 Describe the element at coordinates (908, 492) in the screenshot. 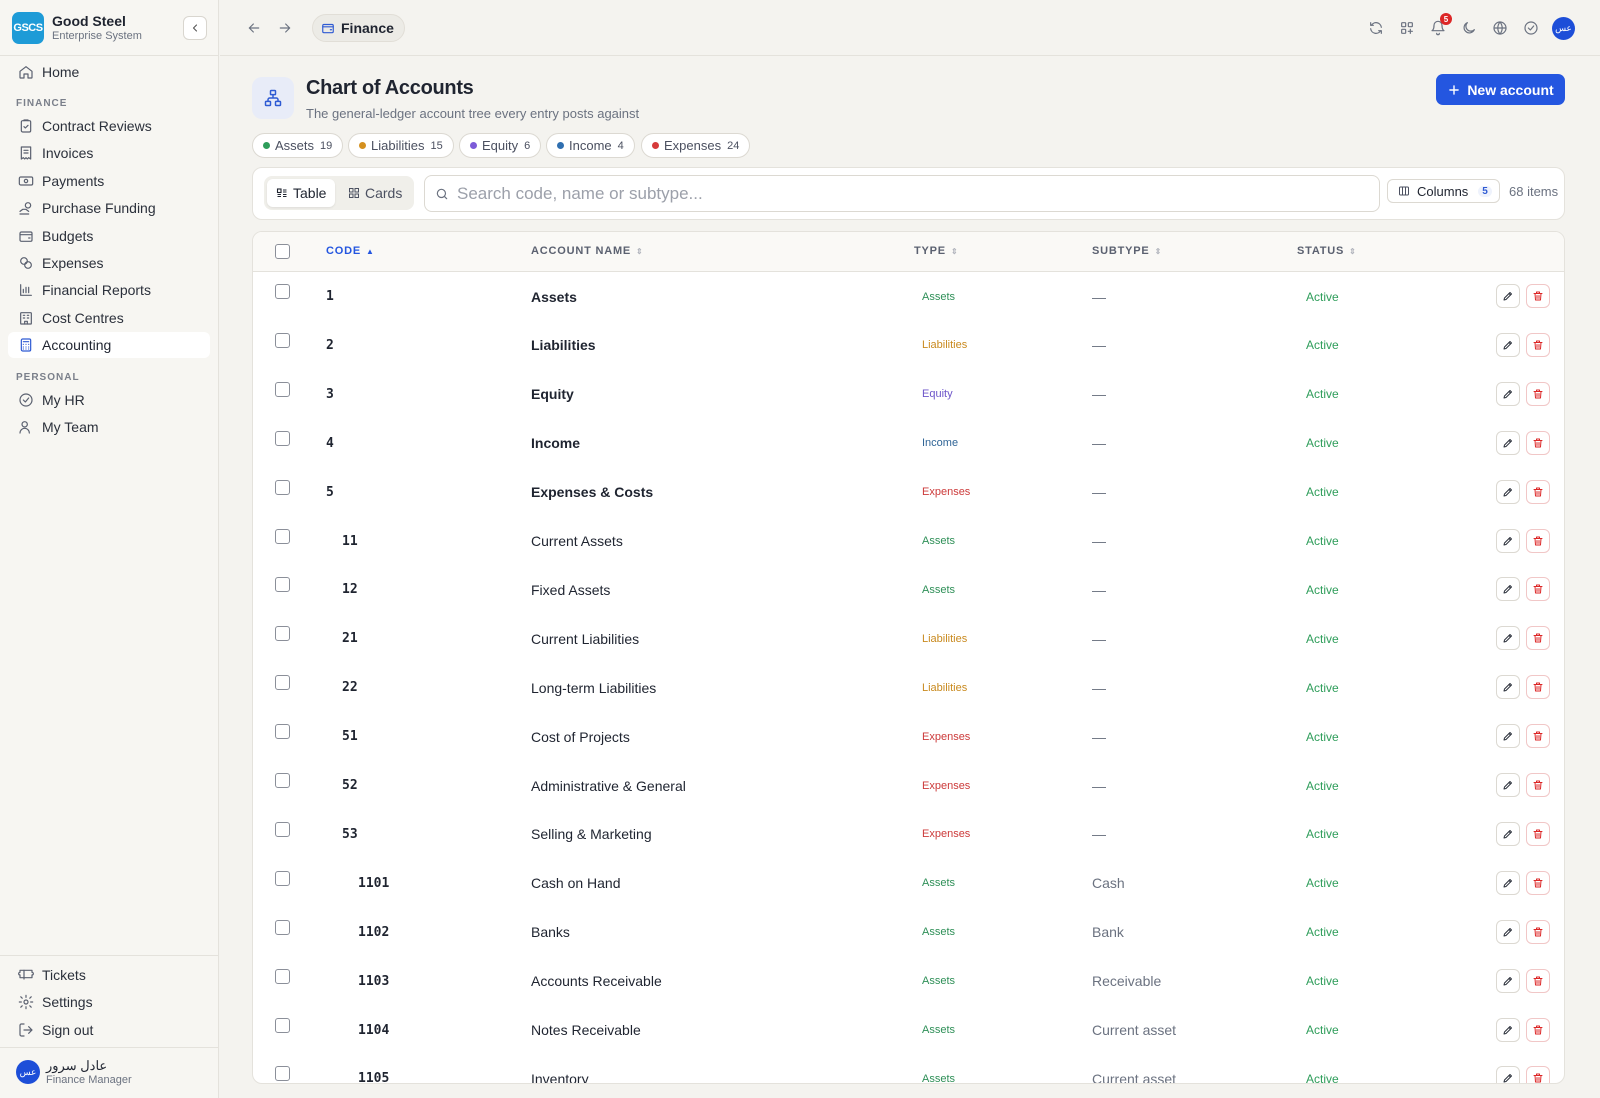

I see `table-row: 5 Expenses & Costs Expenses — Active` at that location.